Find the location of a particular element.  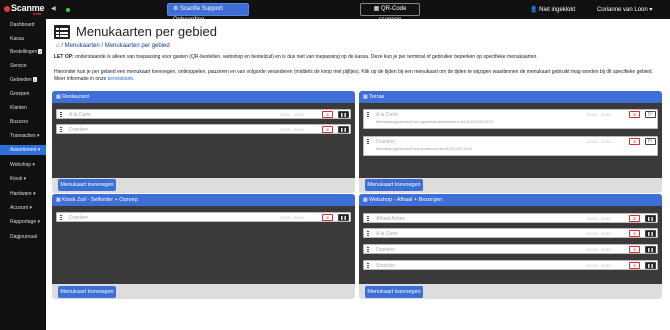

sidebar-item-gebieden: Gebieden 1 is located at coordinates (23, 80).